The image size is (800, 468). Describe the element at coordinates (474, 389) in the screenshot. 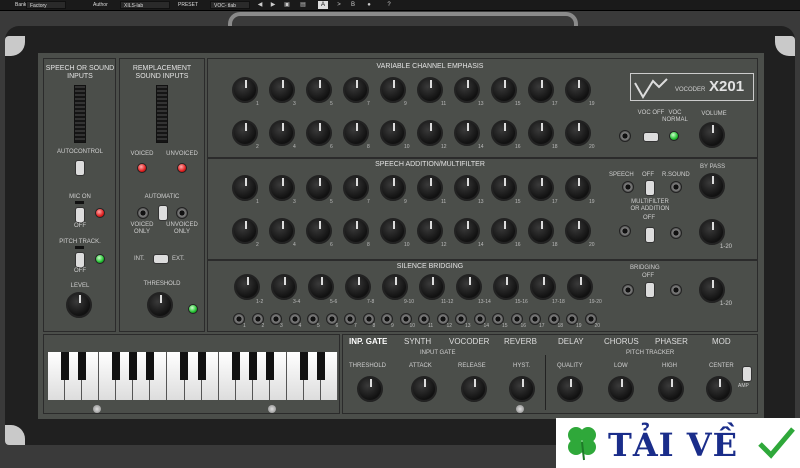

I see `gate-release-knob` at that location.